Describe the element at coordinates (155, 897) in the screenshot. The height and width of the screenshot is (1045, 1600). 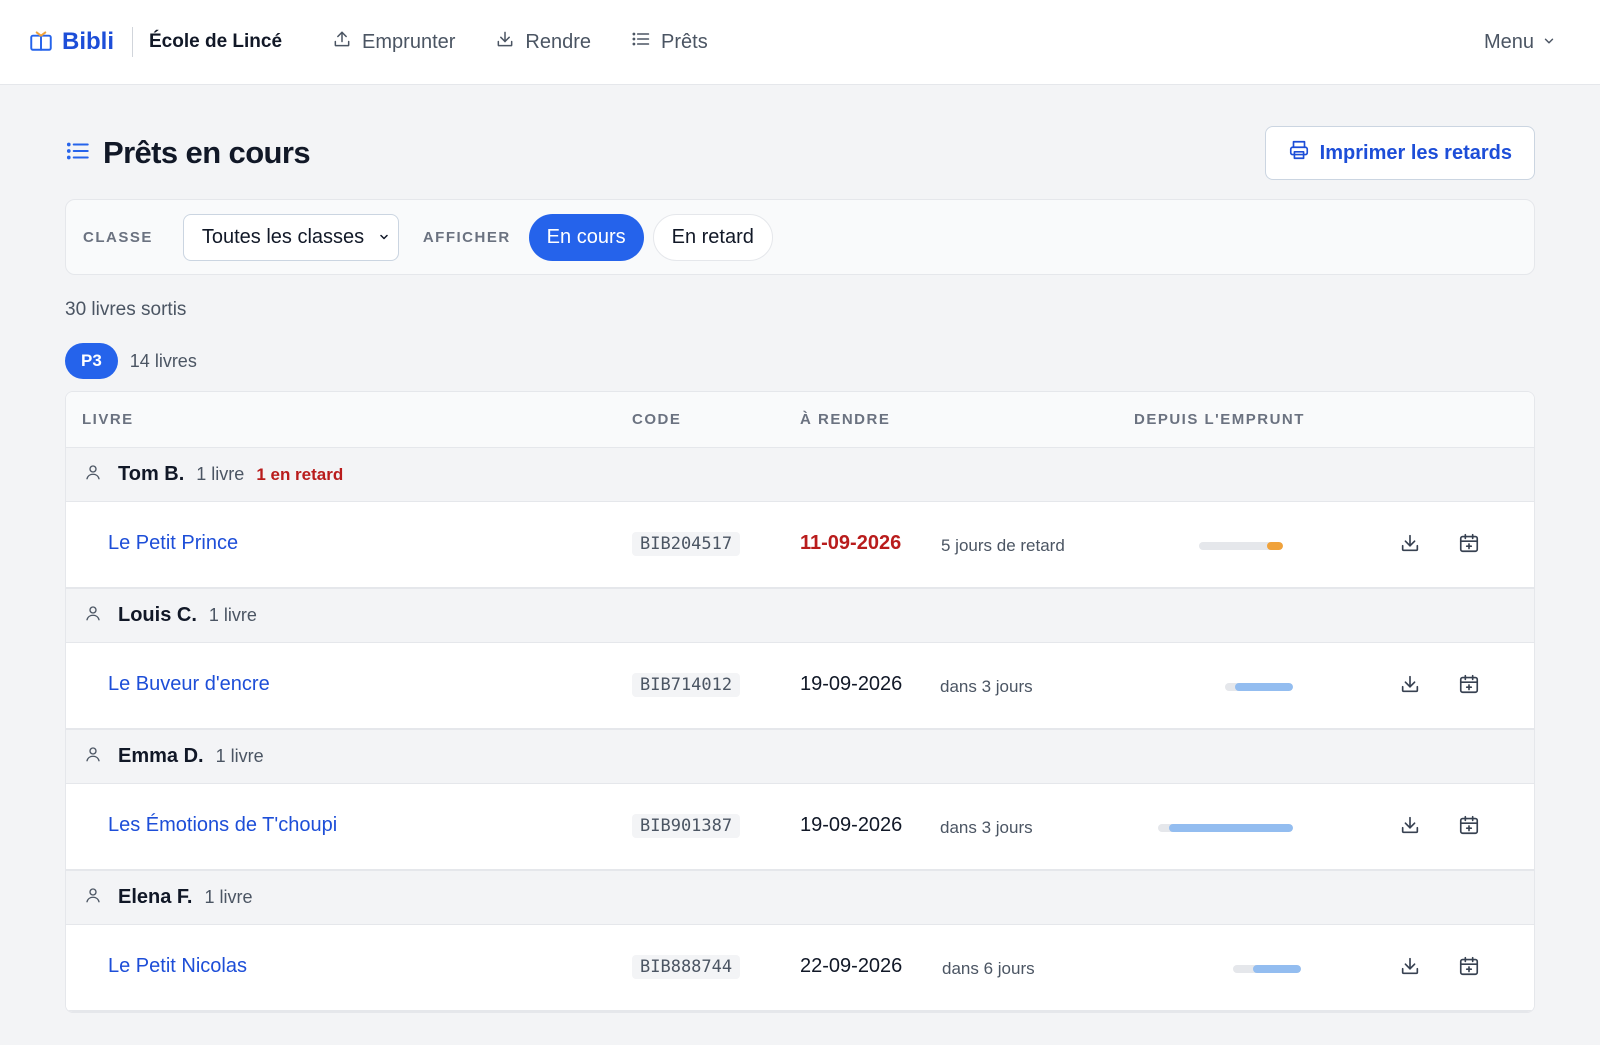
I see `student-name: Elena F.` at that location.